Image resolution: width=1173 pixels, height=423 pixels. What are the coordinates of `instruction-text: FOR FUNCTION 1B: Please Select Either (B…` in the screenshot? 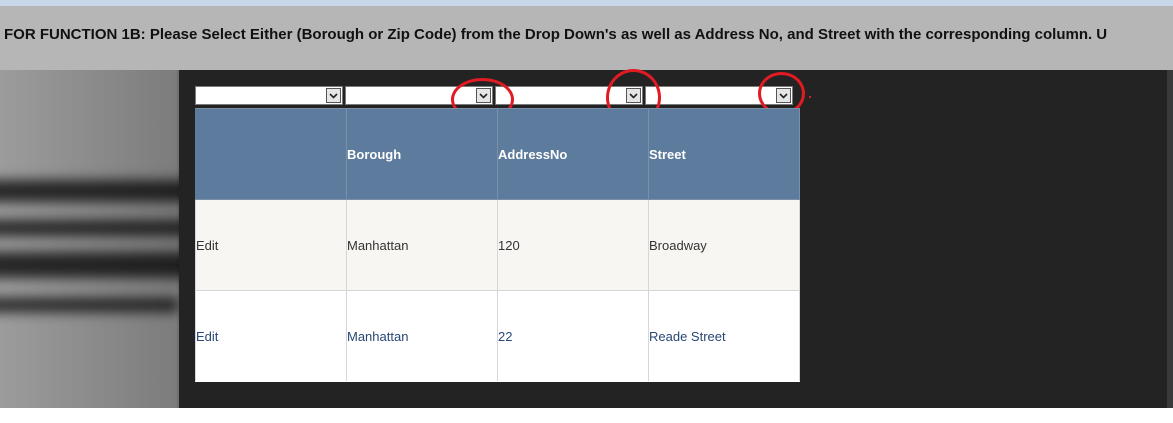 It's located at (556, 34).